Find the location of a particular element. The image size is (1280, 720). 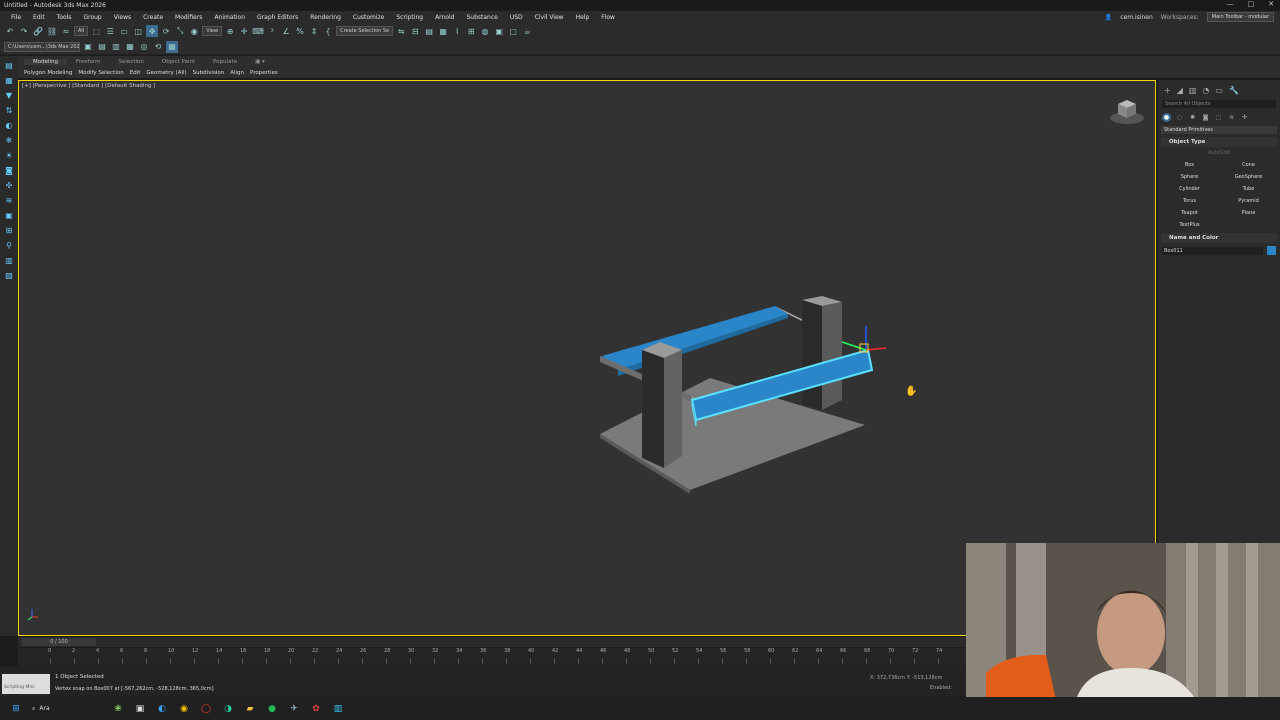

project-path-field: C:\Users\cem...\3ds Max 2026 is located at coordinates (42, 46).